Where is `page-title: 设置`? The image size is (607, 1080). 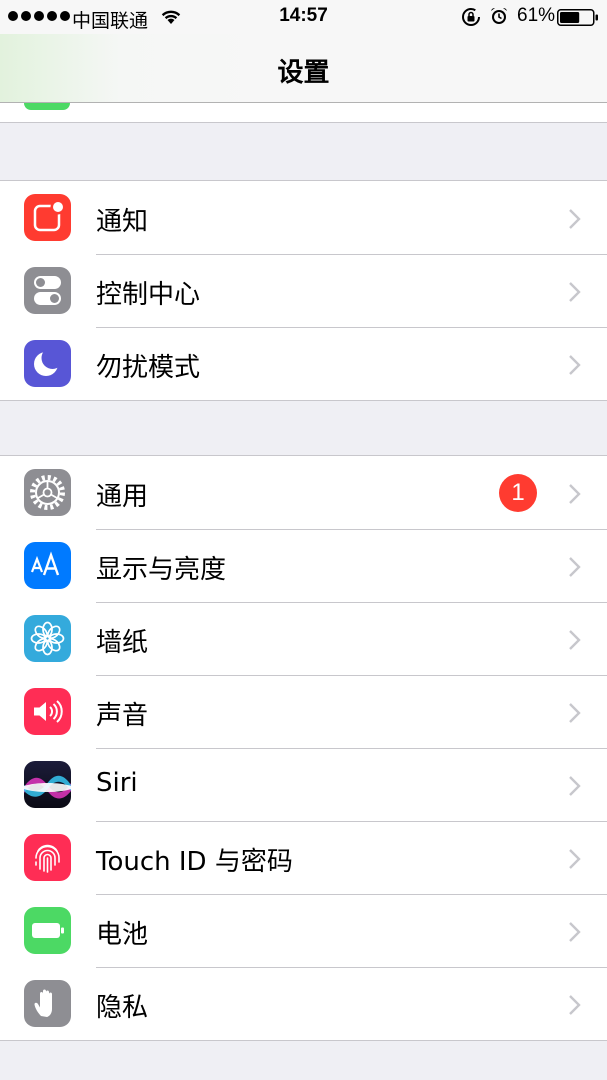
page-title: 设置 is located at coordinates (303, 73).